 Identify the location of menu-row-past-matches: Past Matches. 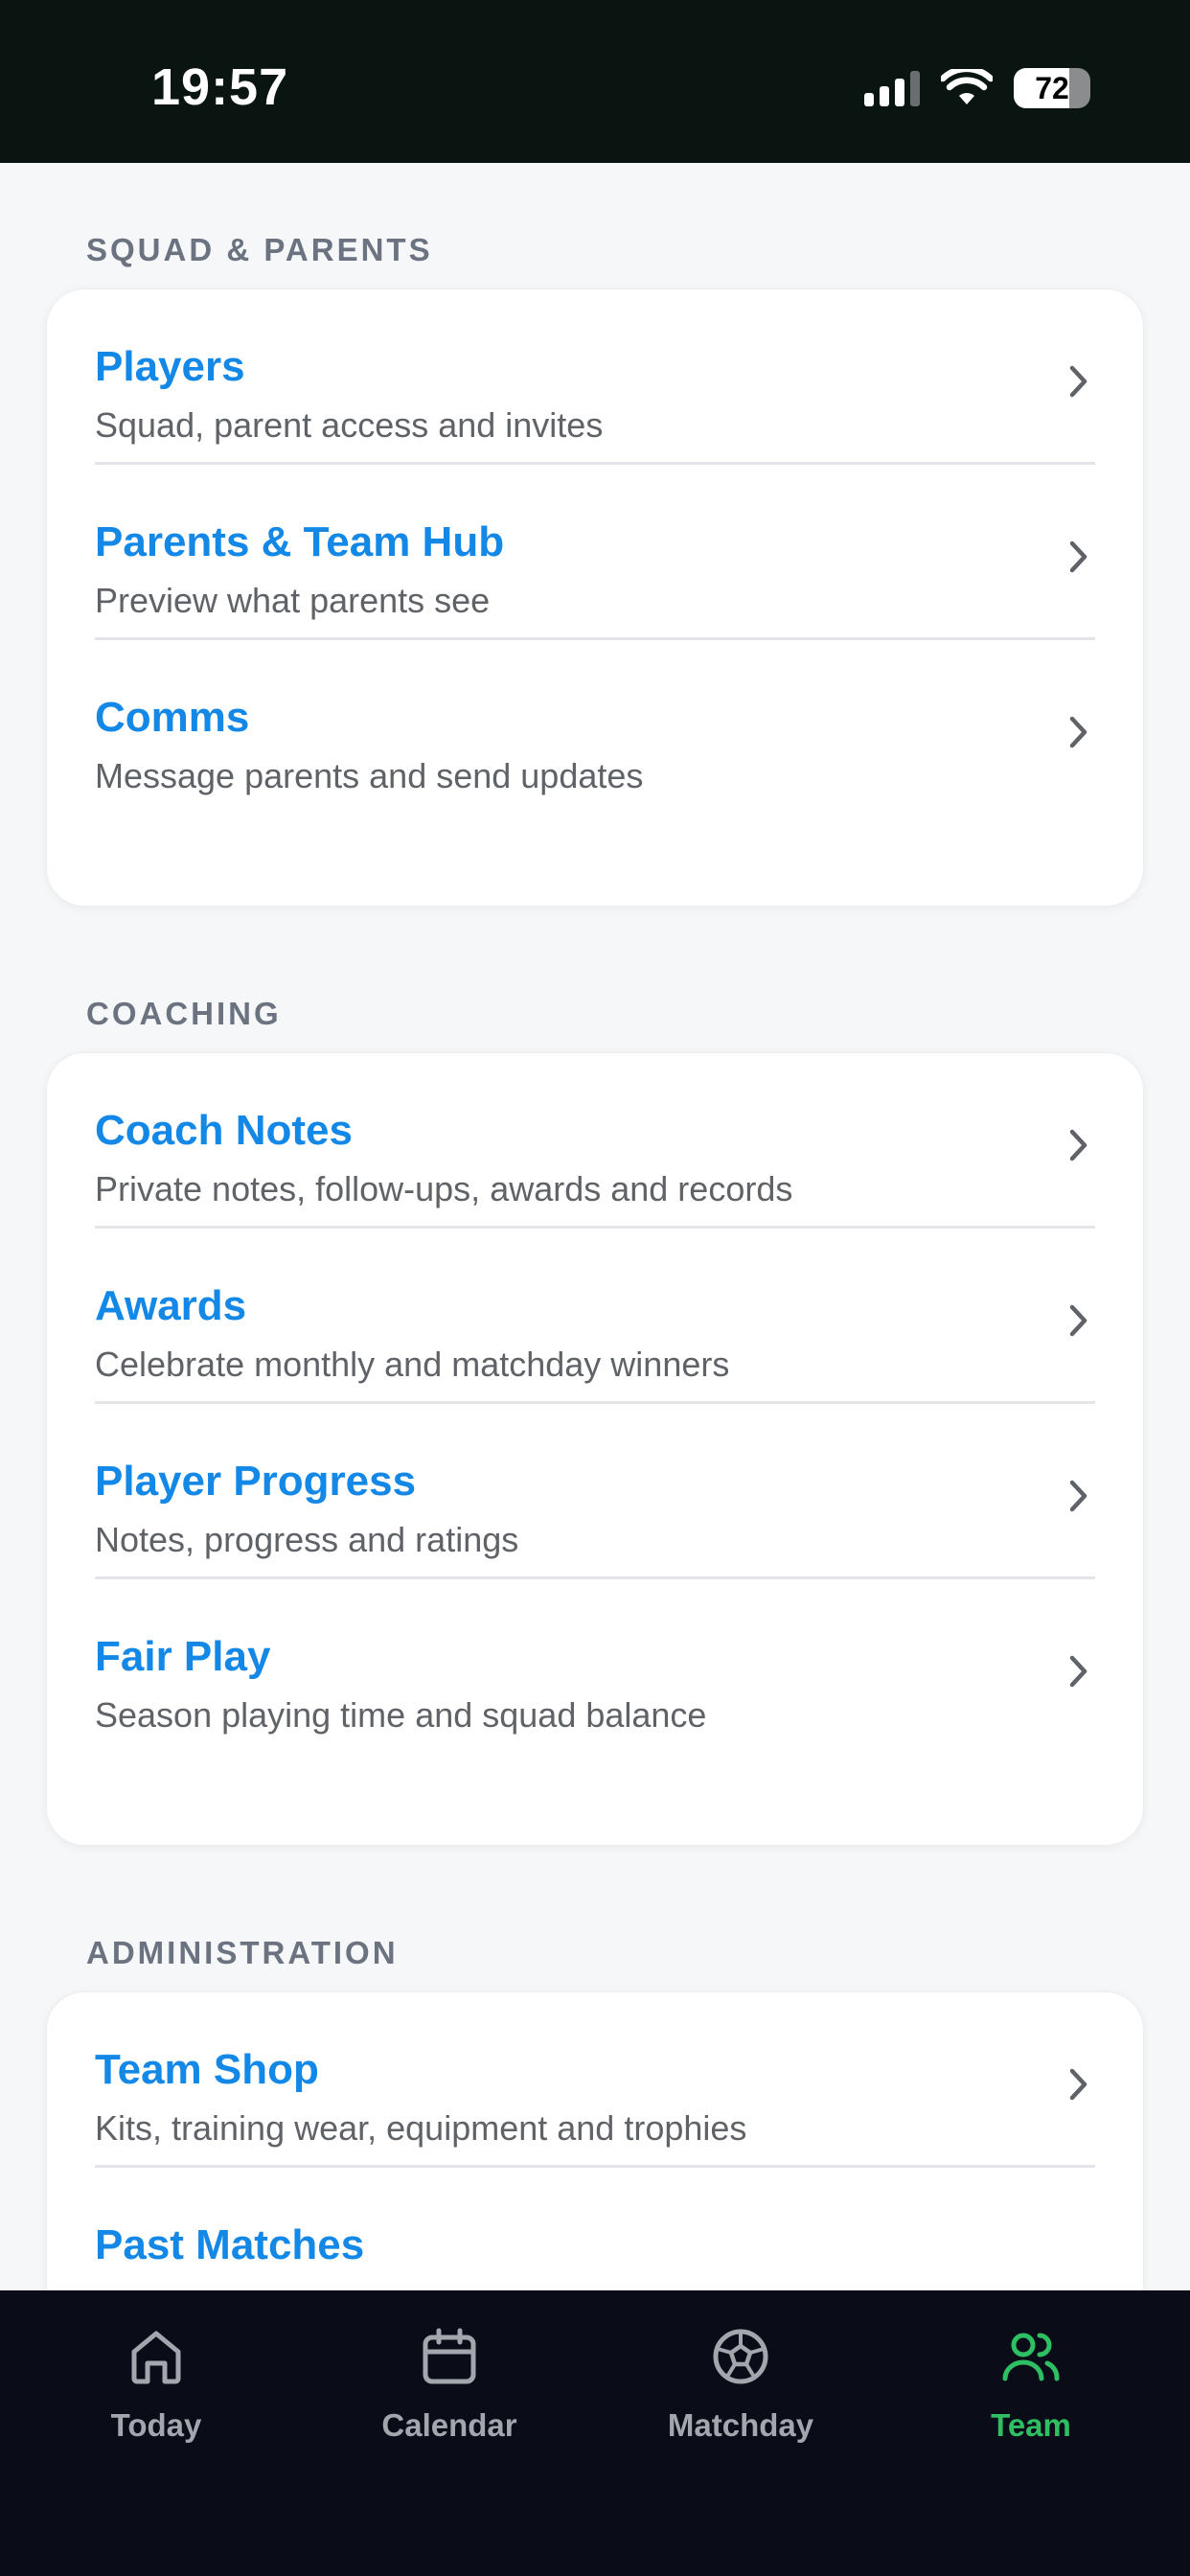
(595, 2229).